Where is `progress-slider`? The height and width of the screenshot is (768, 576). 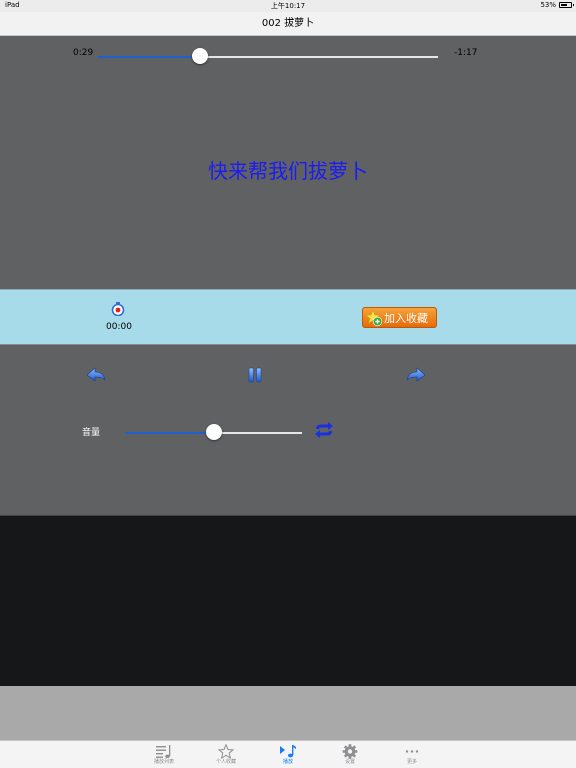 progress-slider is located at coordinates (268, 56).